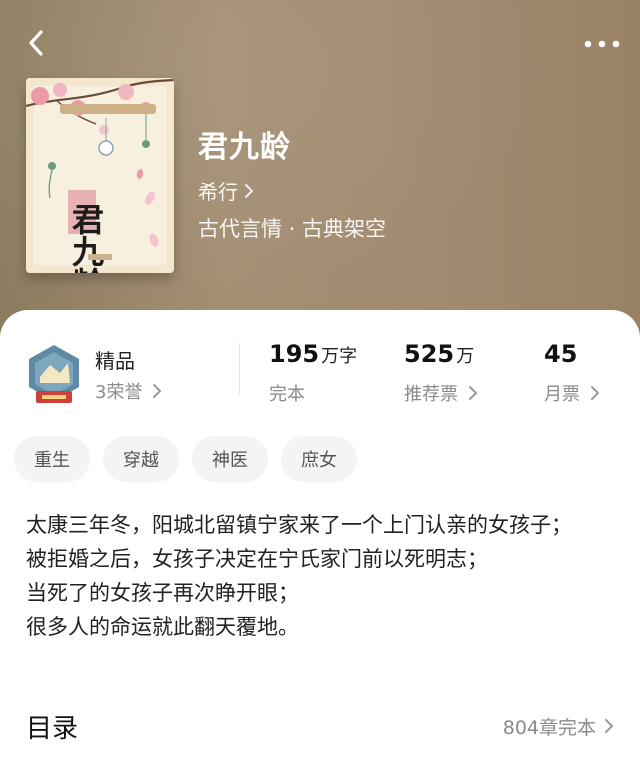 This screenshot has width=640, height=761. Describe the element at coordinates (239, 369) in the screenshot. I see `stats-divider` at that location.